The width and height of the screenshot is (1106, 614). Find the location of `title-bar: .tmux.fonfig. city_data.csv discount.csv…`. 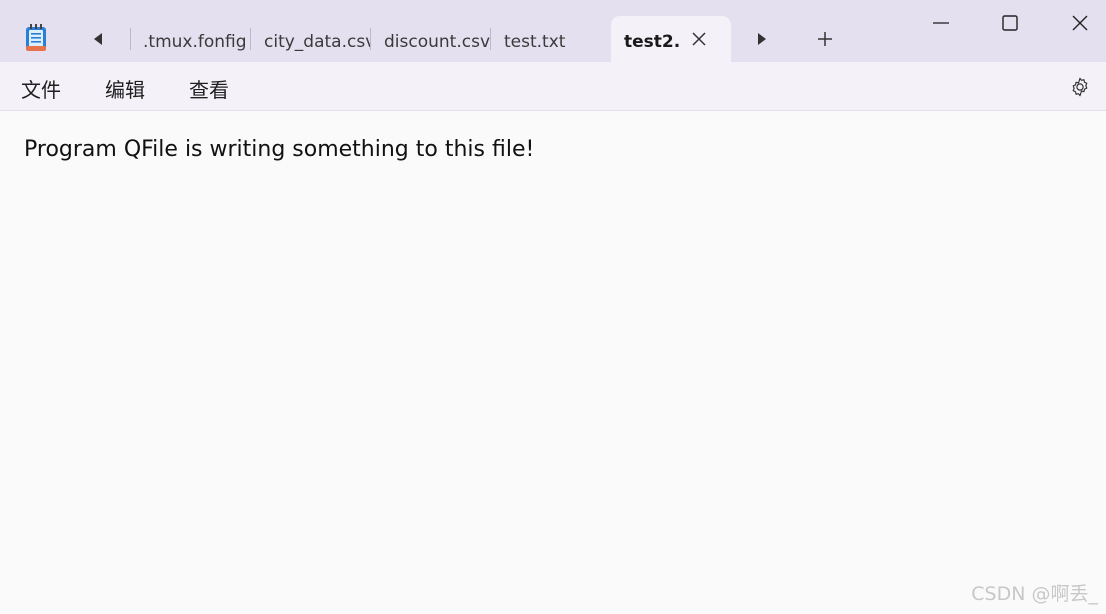

title-bar: .tmux.fonfig. city_data.csv discount.csv… is located at coordinates (553, 31).